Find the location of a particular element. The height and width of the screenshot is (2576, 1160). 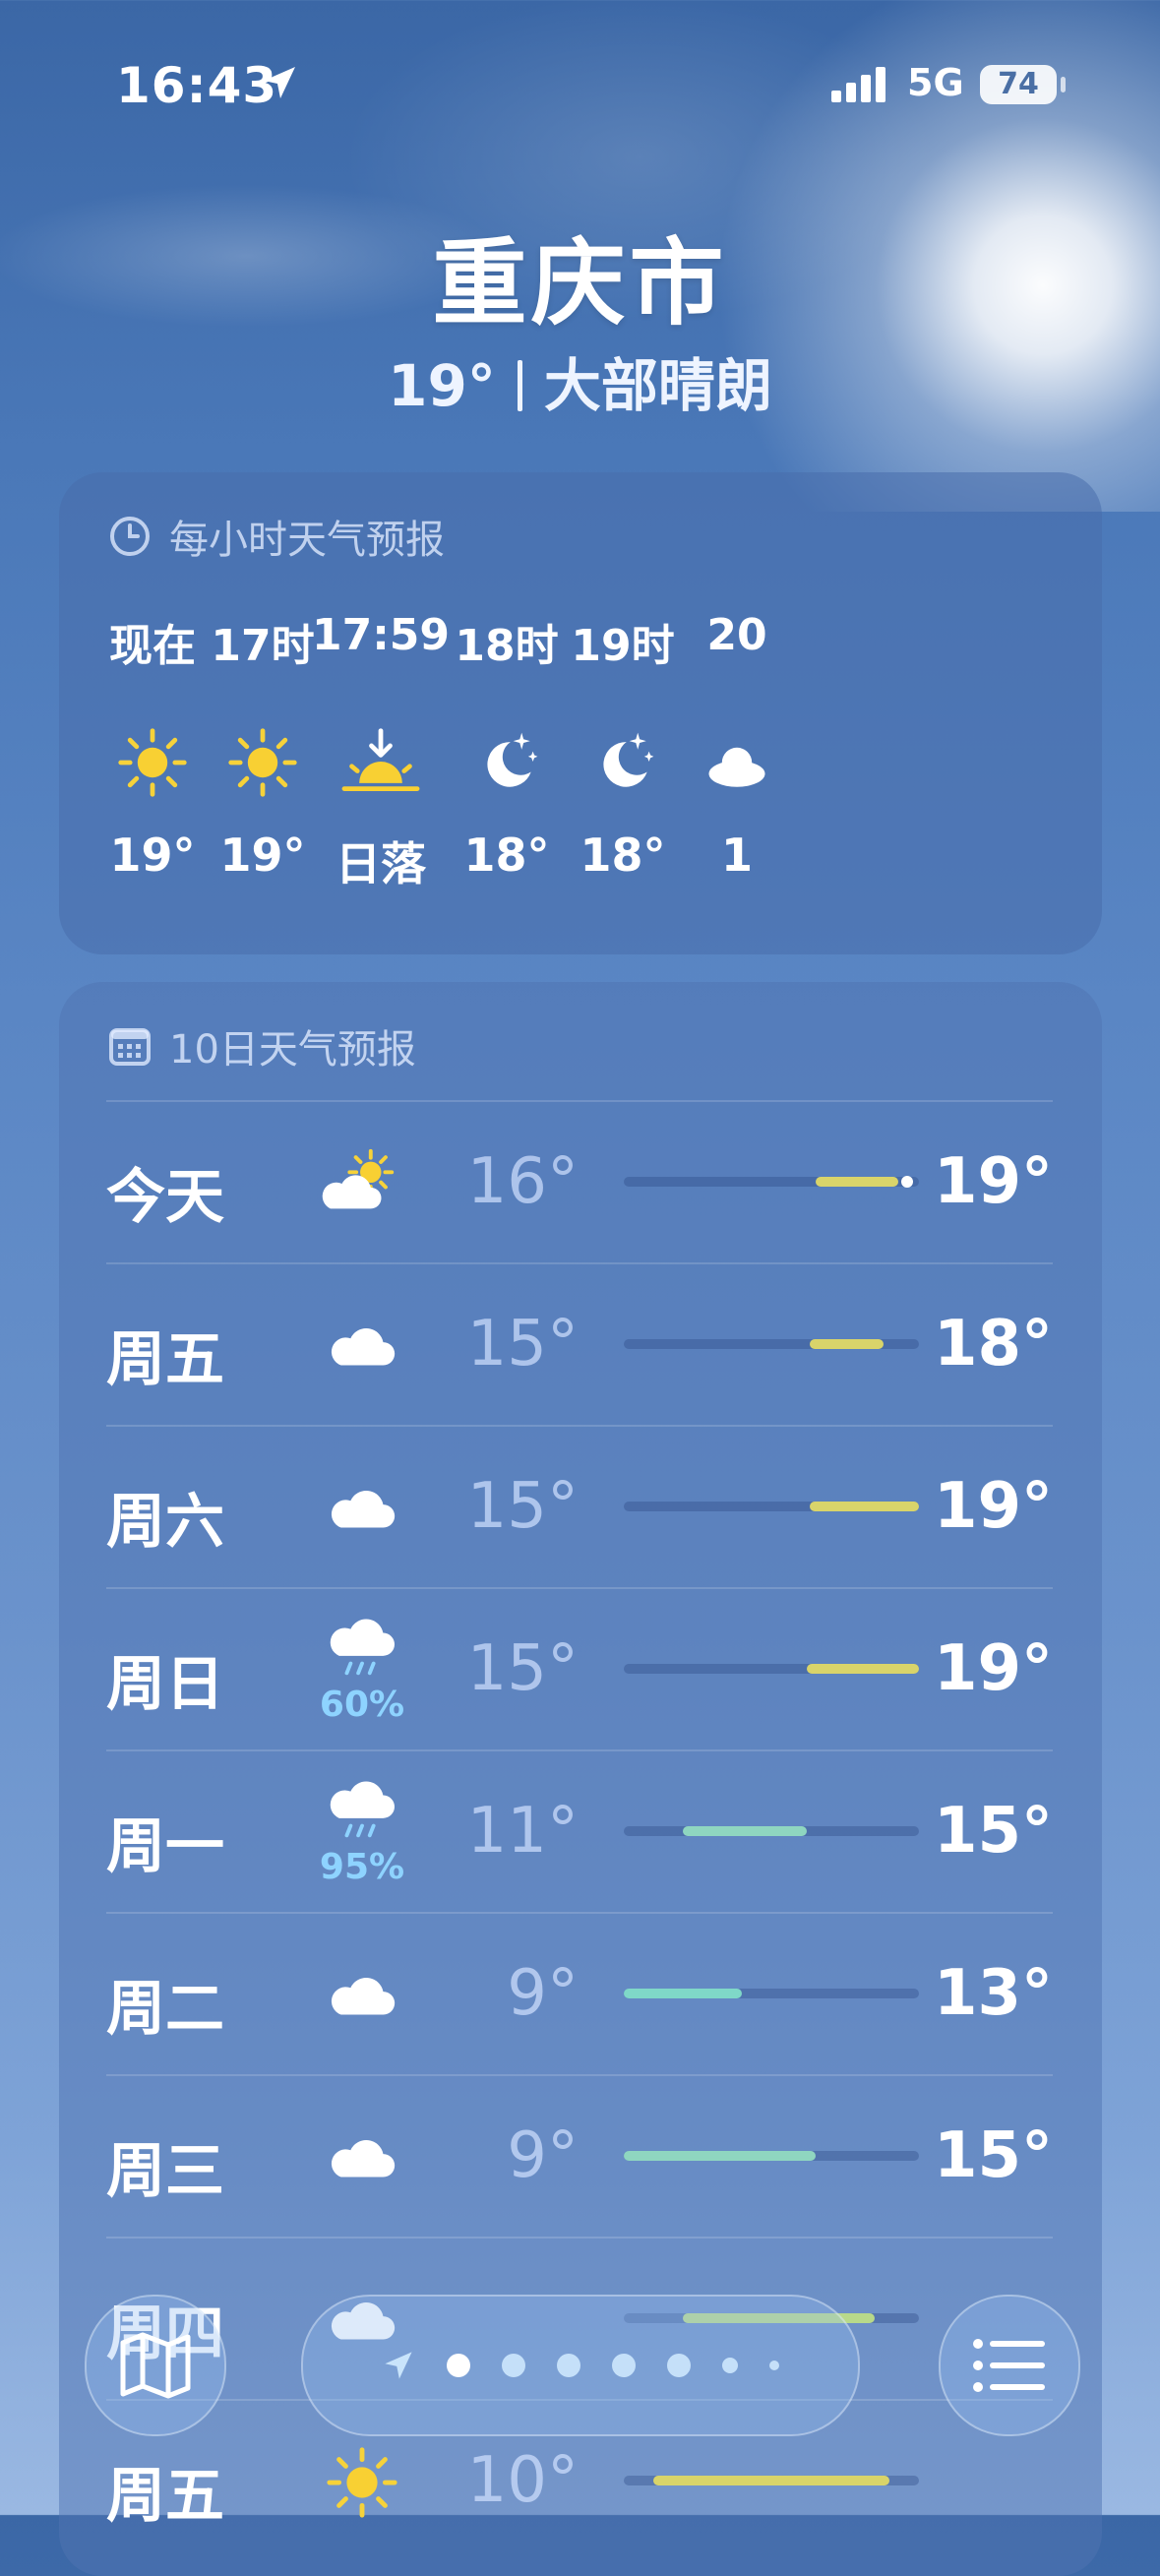

hour-label: 20 is located at coordinates (736, 635).